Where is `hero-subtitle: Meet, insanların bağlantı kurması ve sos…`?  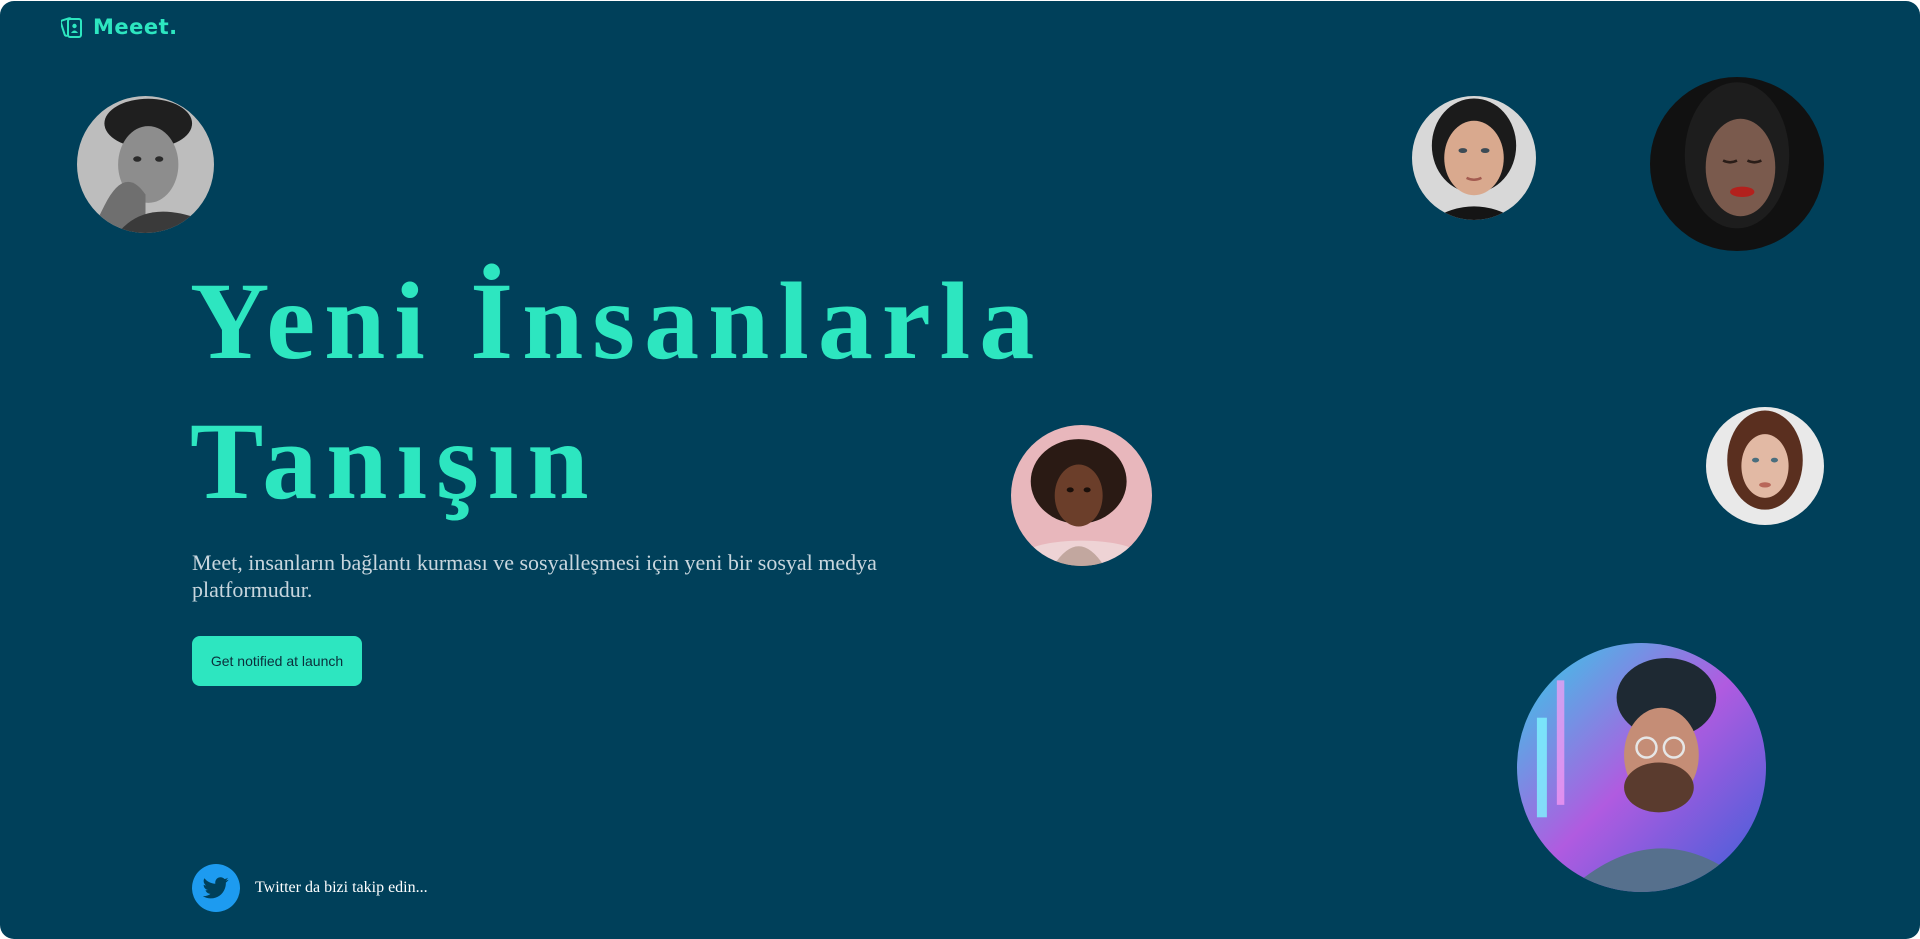
hero-subtitle: Meet, insanların bağlantı kurması ve sos… is located at coordinates (534, 576).